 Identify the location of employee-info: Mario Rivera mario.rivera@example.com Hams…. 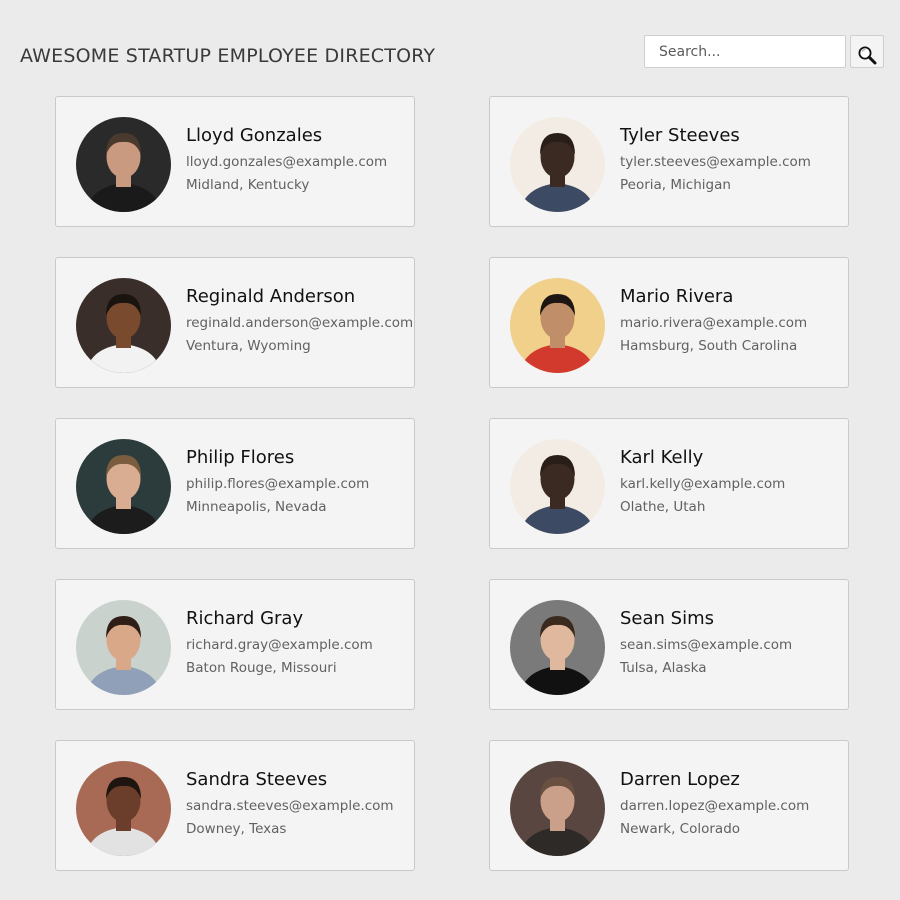
(733, 320).